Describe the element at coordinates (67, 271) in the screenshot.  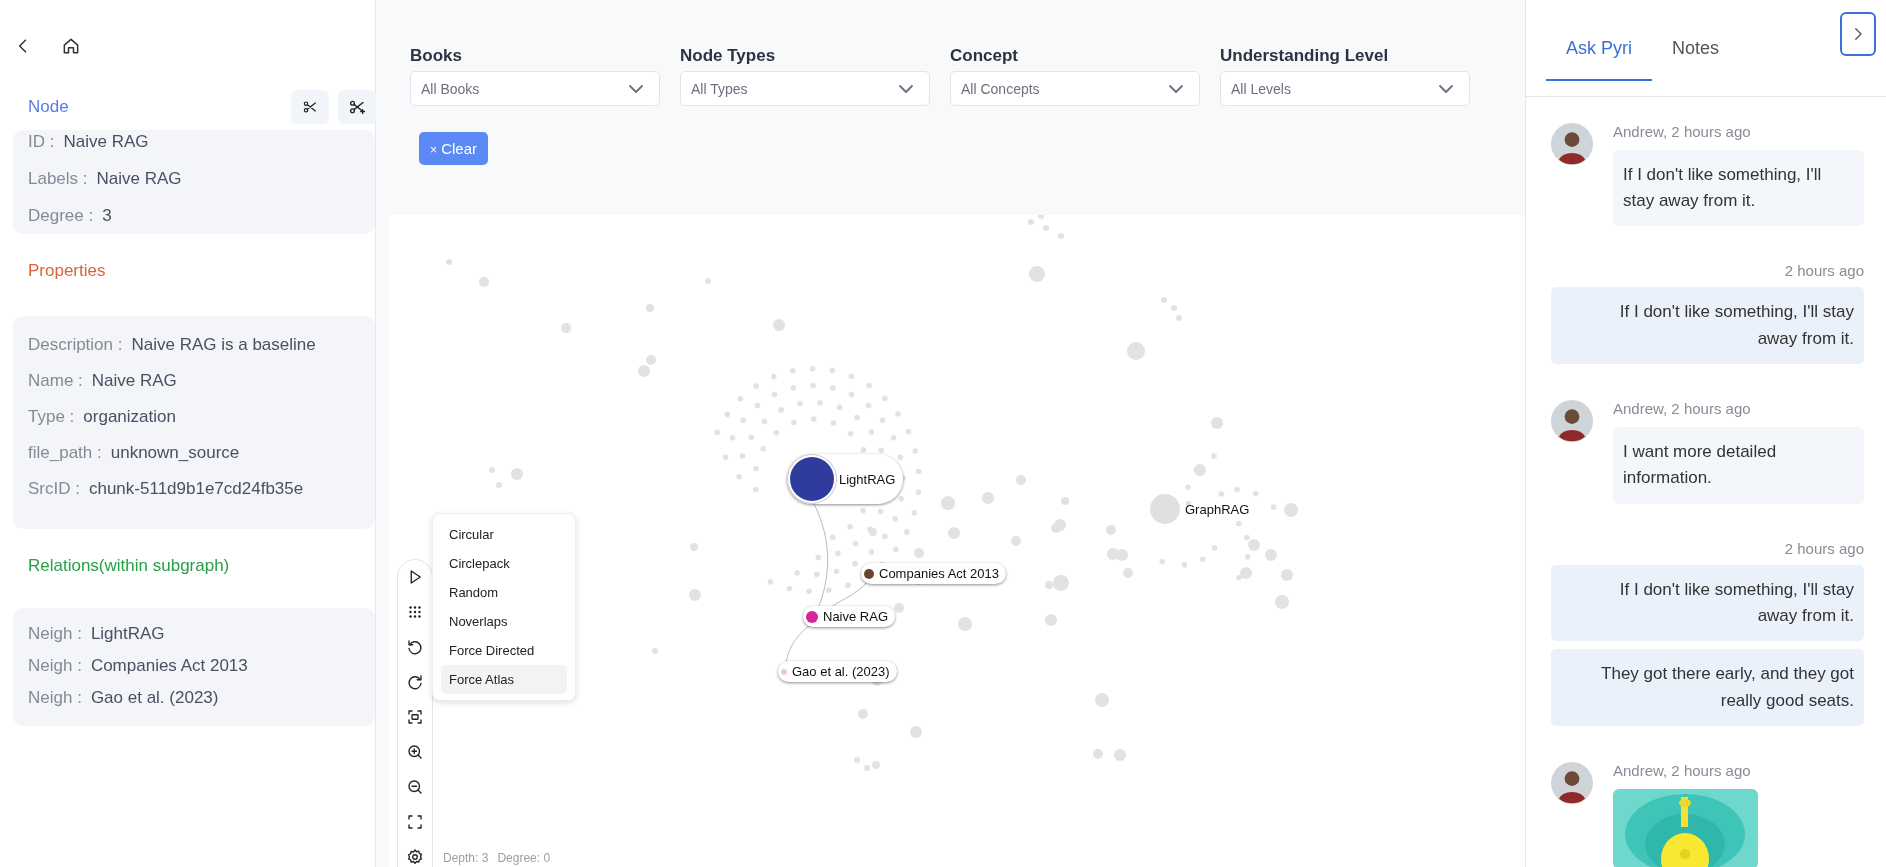
I see `section-title: Properties` at that location.